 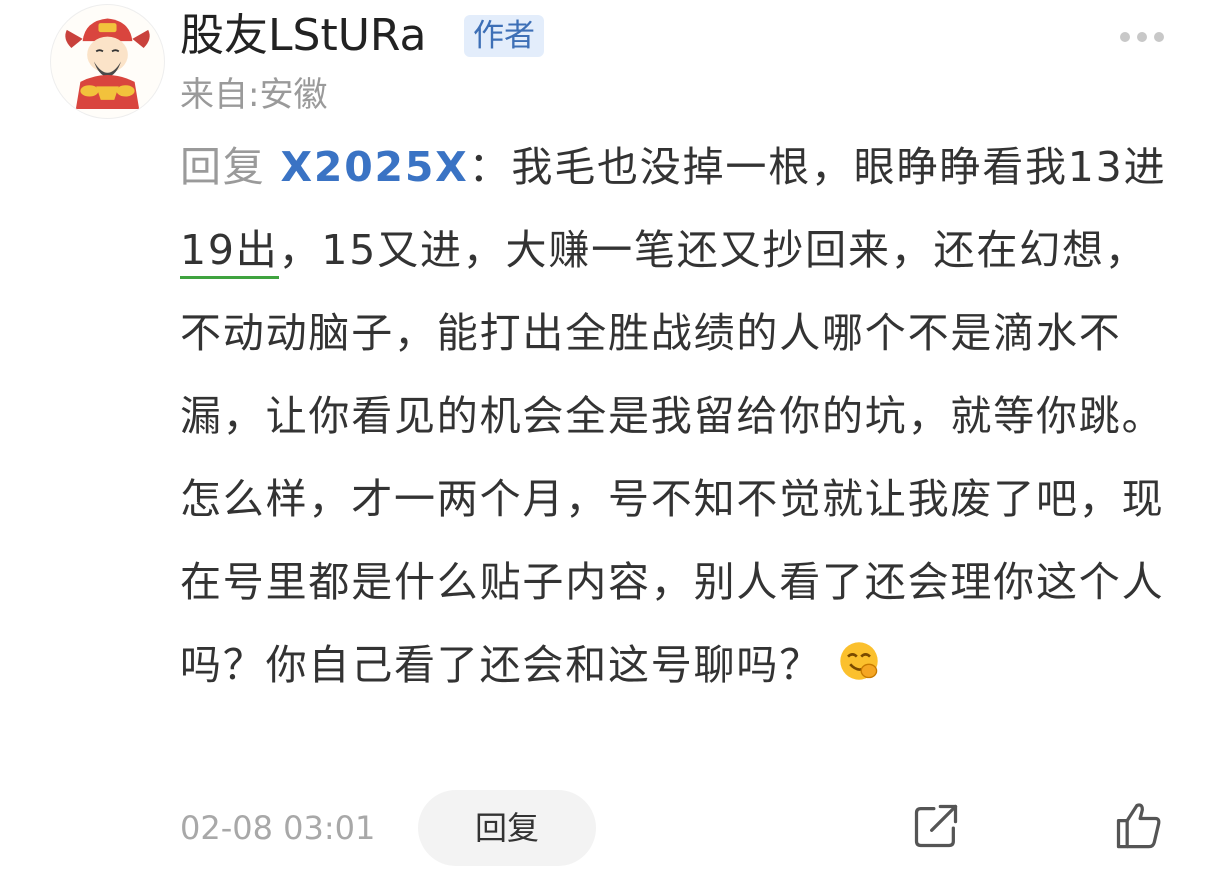 I want to click on timestamp: 02-08 03:01, so click(x=278, y=828).